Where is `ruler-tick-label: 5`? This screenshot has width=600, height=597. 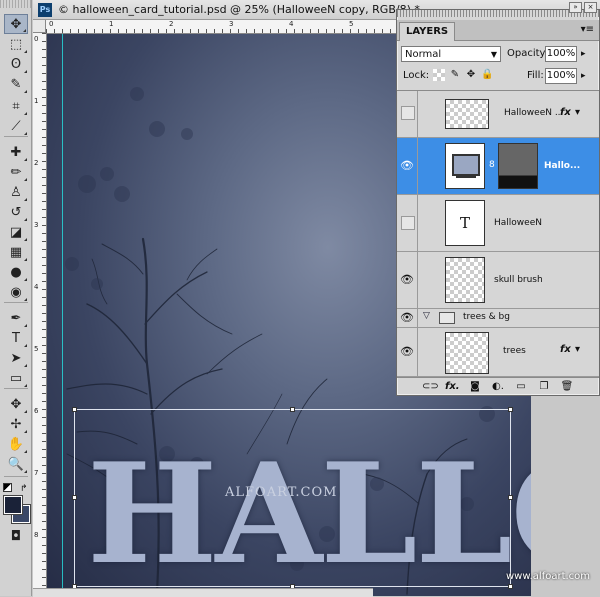 ruler-tick-label: 5 is located at coordinates (36, 349).